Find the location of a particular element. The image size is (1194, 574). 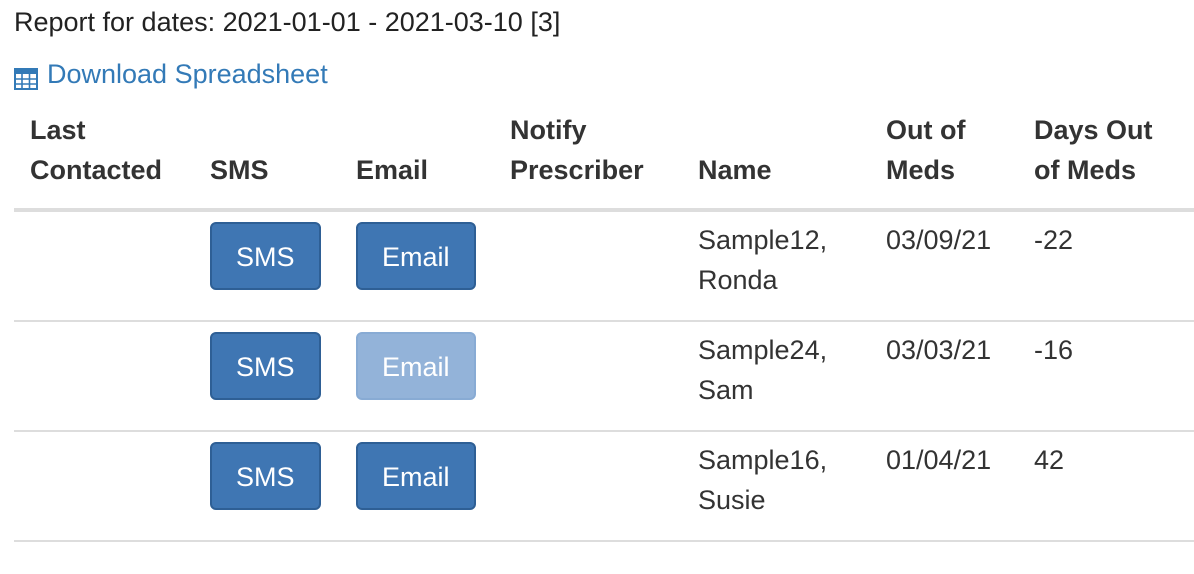

cell-out-of-meds: 01/04/21 is located at coordinates (944, 486).